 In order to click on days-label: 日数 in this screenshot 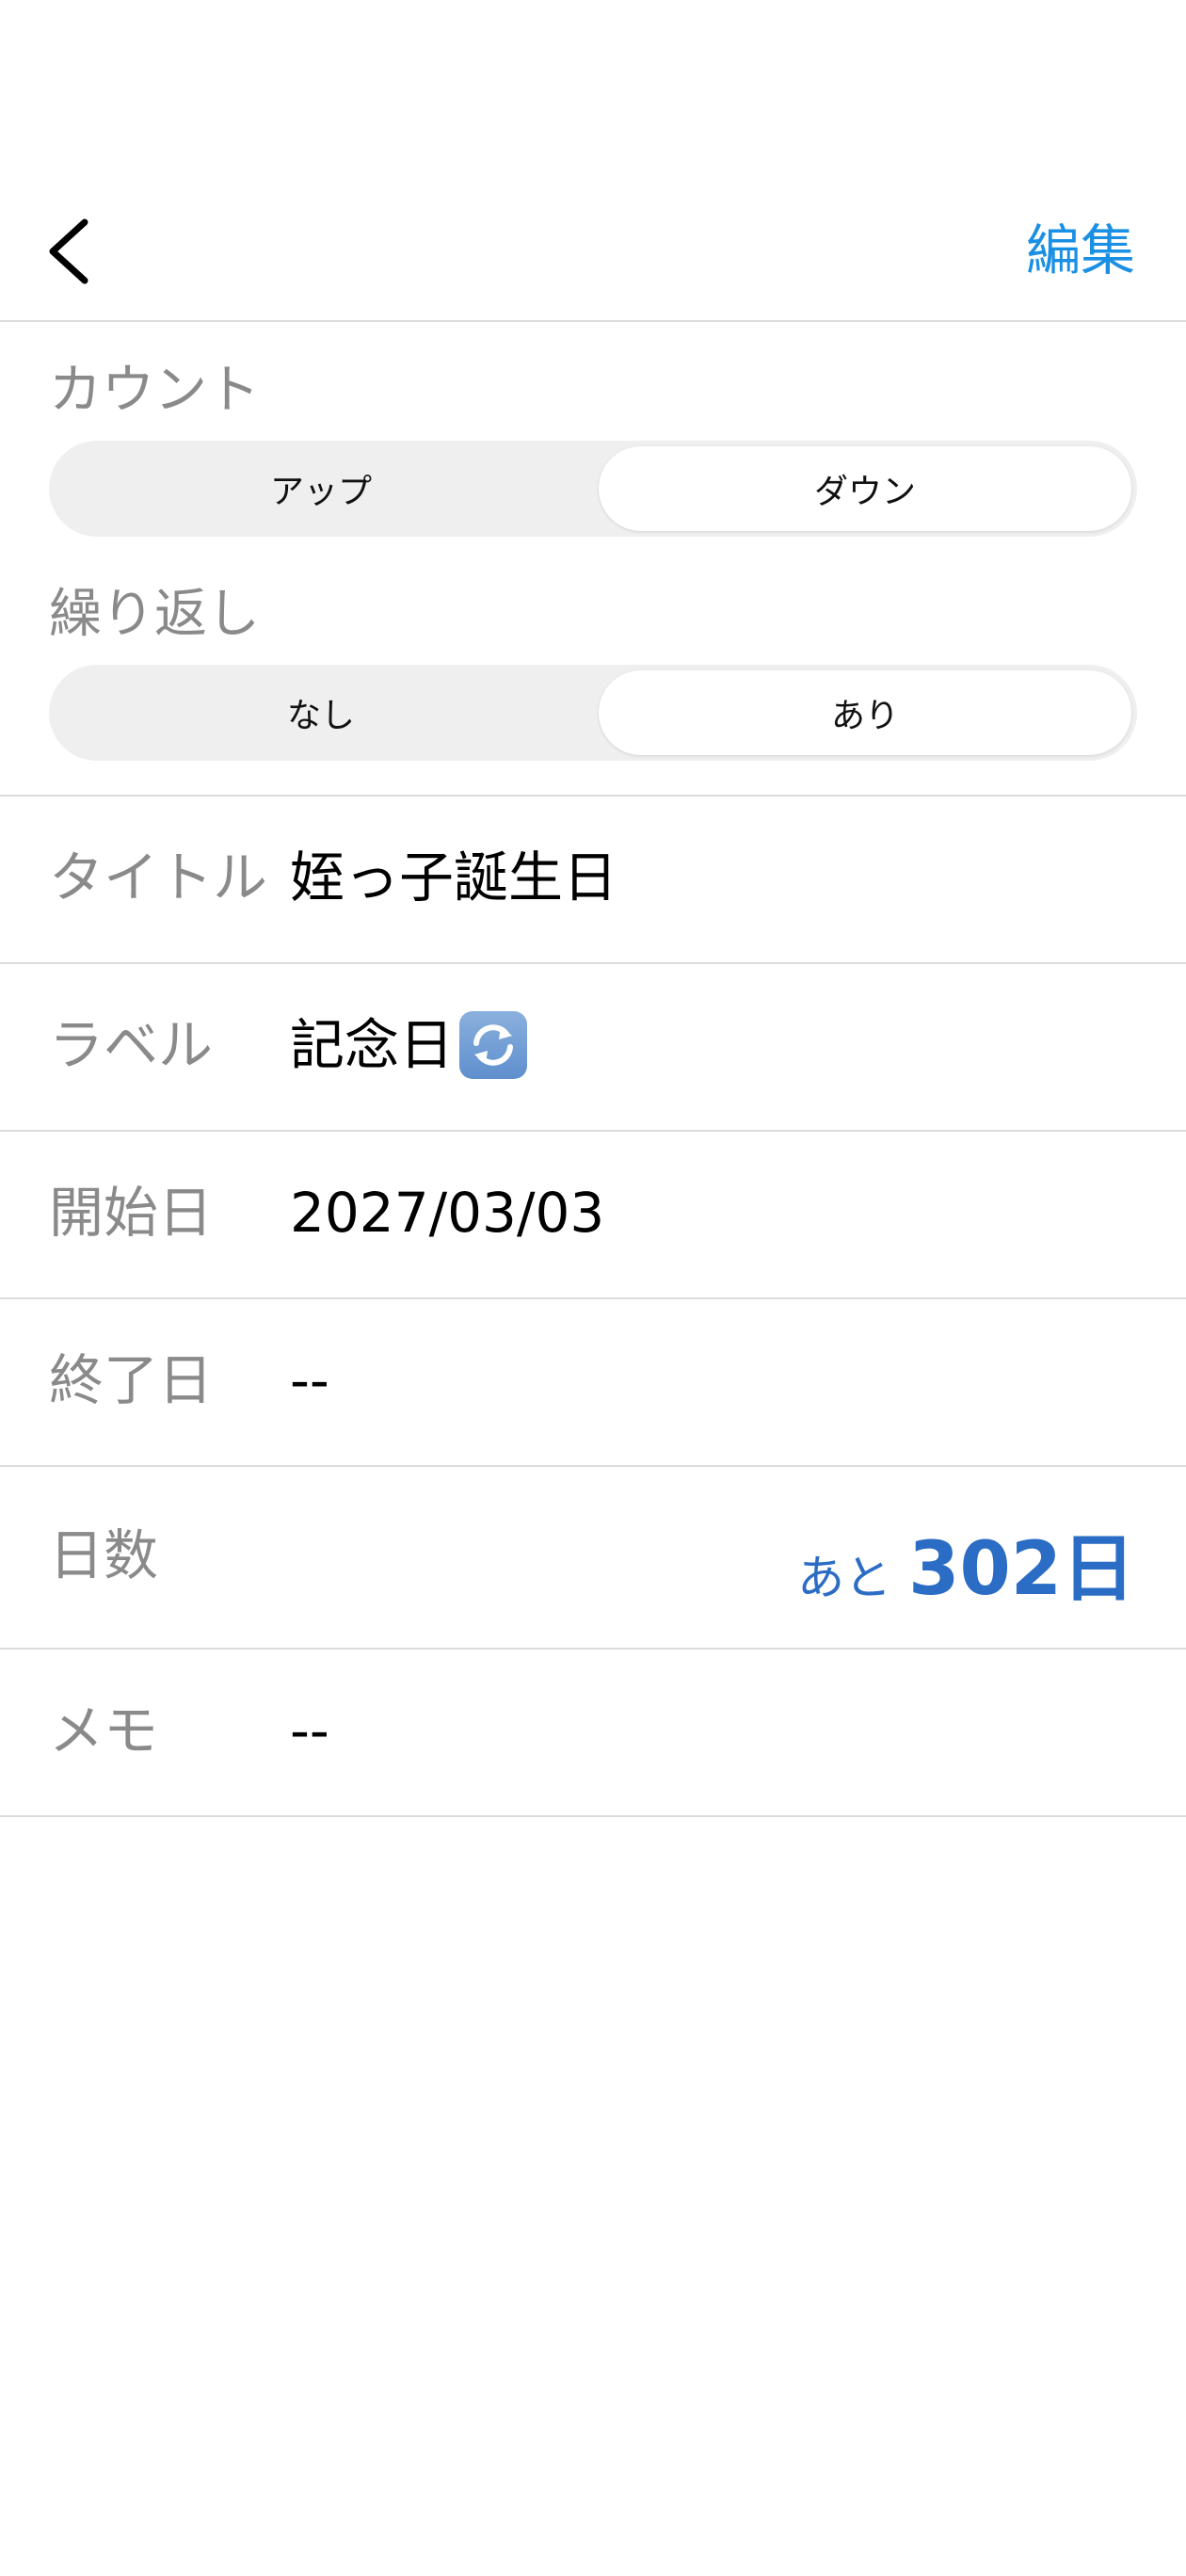, I will do `click(104, 1555)`.